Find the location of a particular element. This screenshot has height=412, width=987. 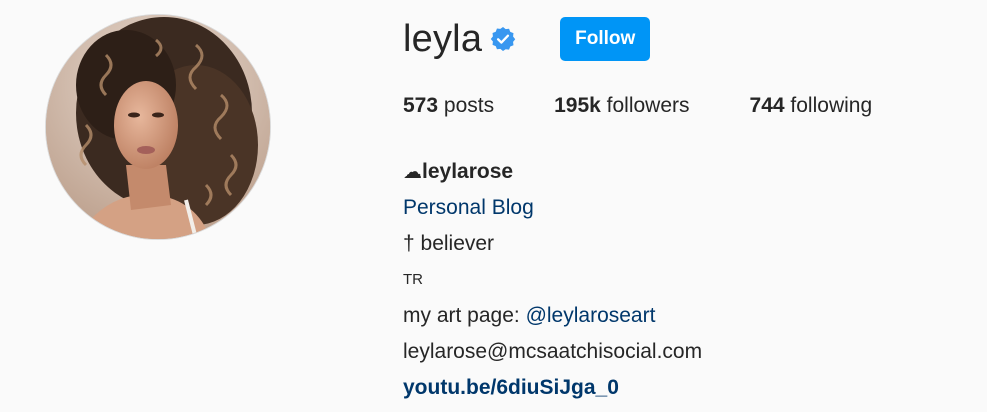

posts-count: 573 is located at coordinates (421, 105).